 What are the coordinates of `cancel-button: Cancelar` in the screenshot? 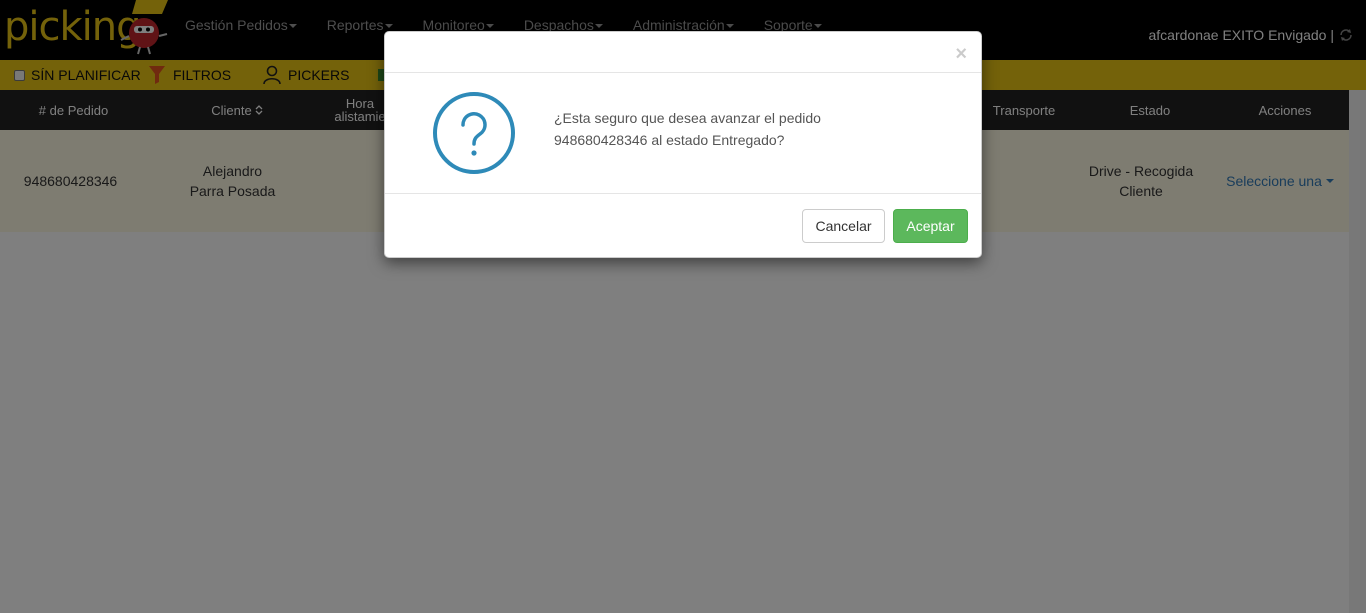 It's located at (843, 226).